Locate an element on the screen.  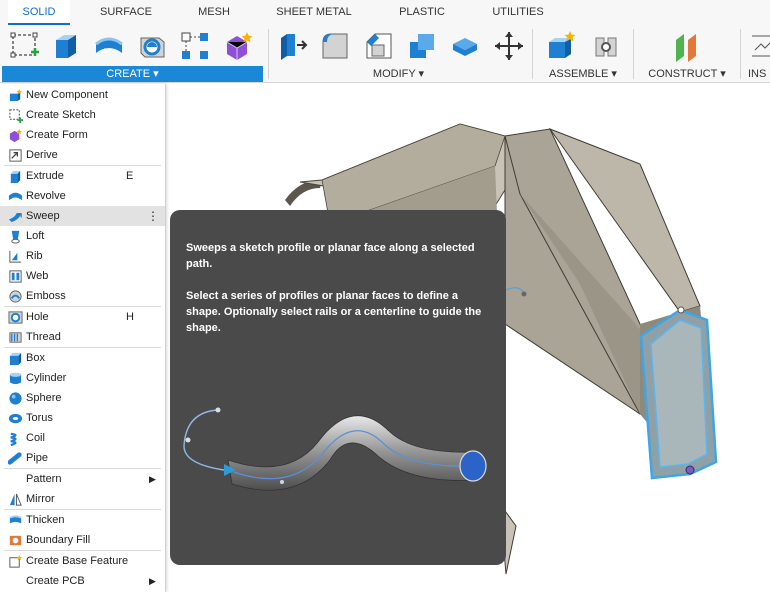
menu-item-label: Create Base Feature is located at coordinates (77, 561).